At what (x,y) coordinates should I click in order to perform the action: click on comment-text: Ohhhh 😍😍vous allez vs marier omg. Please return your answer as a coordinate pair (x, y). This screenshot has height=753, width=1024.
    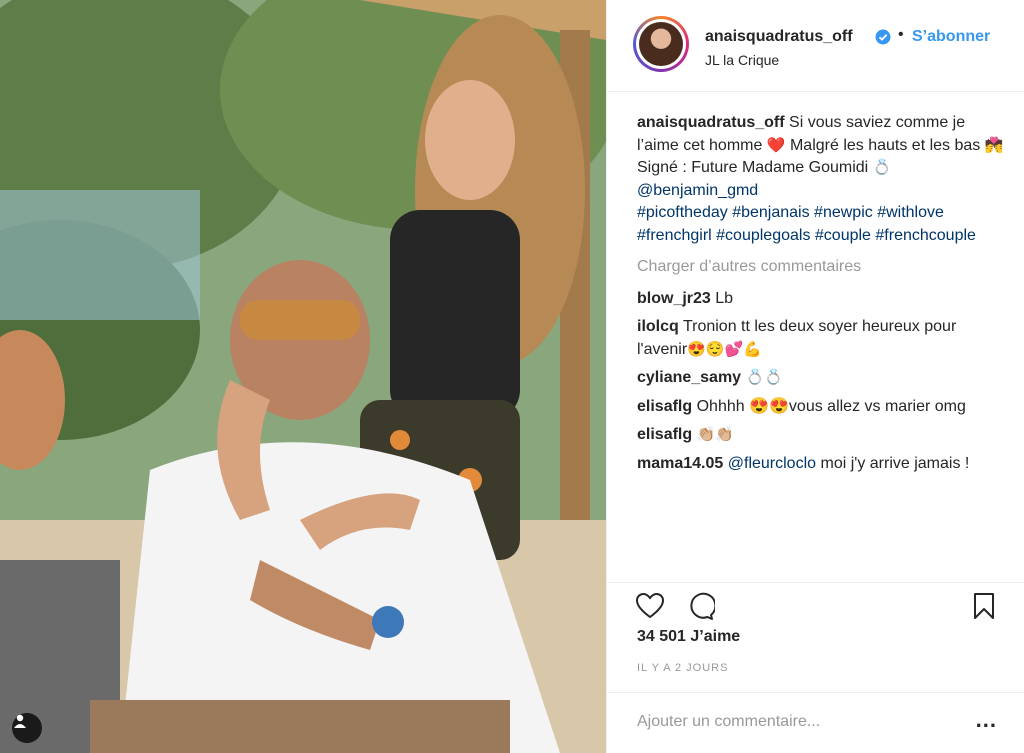
    Looking at the image, I should click on (831, 406).